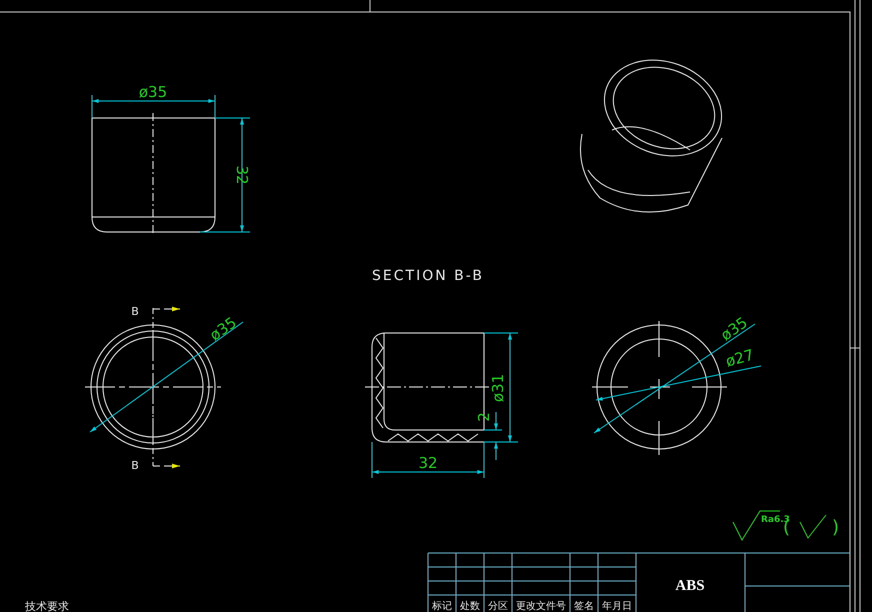  Describe the element at coordinates (584, 606) in the screenshot. I see `title-block-header: 签名` at that location.